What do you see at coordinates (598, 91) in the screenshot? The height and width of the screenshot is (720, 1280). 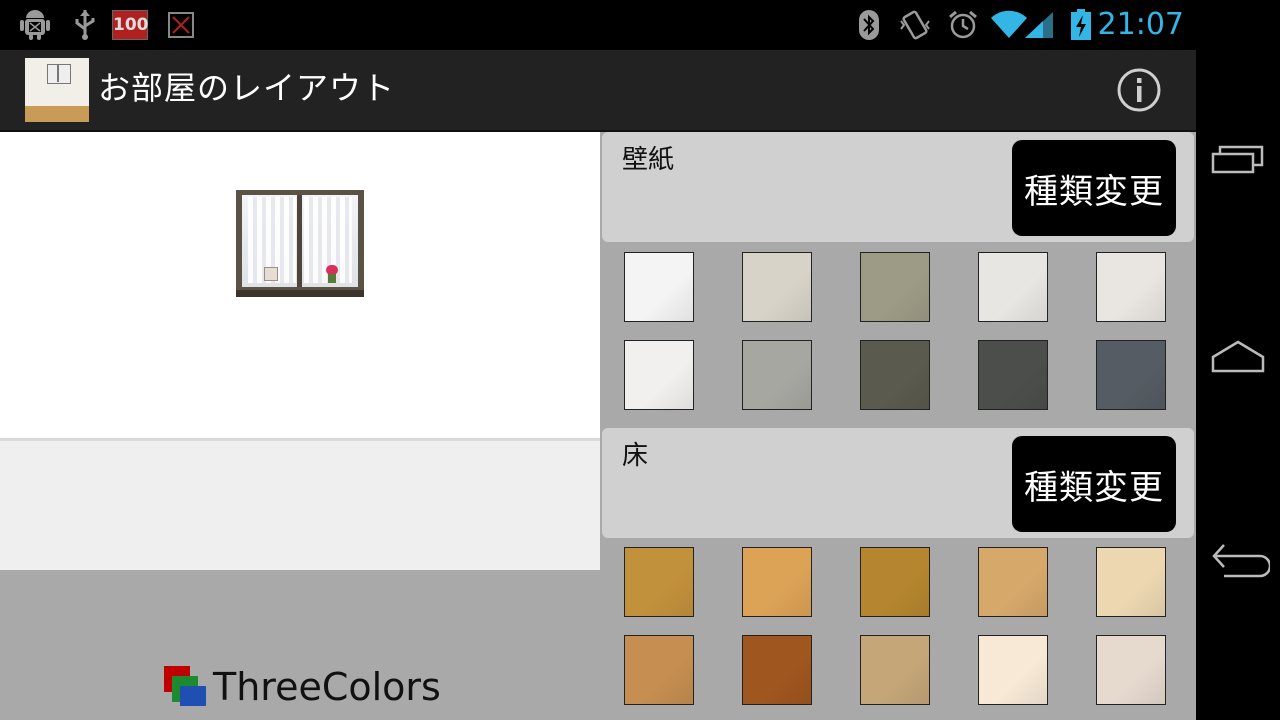 I see `action-bar: お部屋のレイアウト` at bounding box center [598, 91].